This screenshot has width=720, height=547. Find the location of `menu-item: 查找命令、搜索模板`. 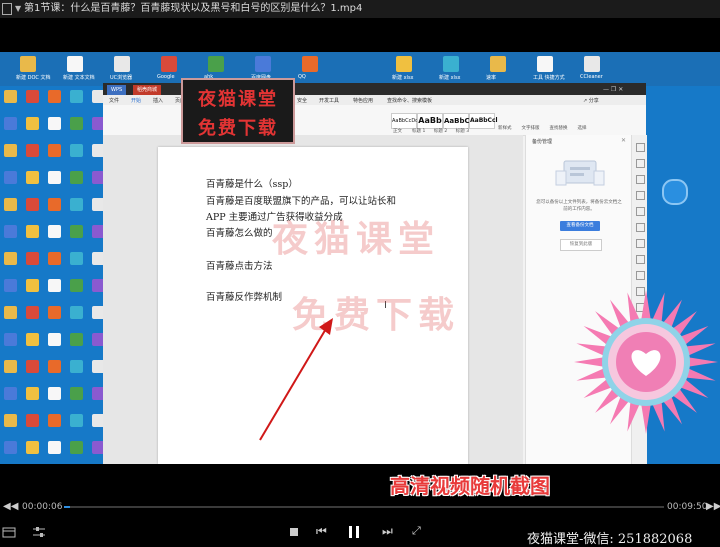

menu-item: 查找命令、搜索模板 is located at coordinates (409, 100).